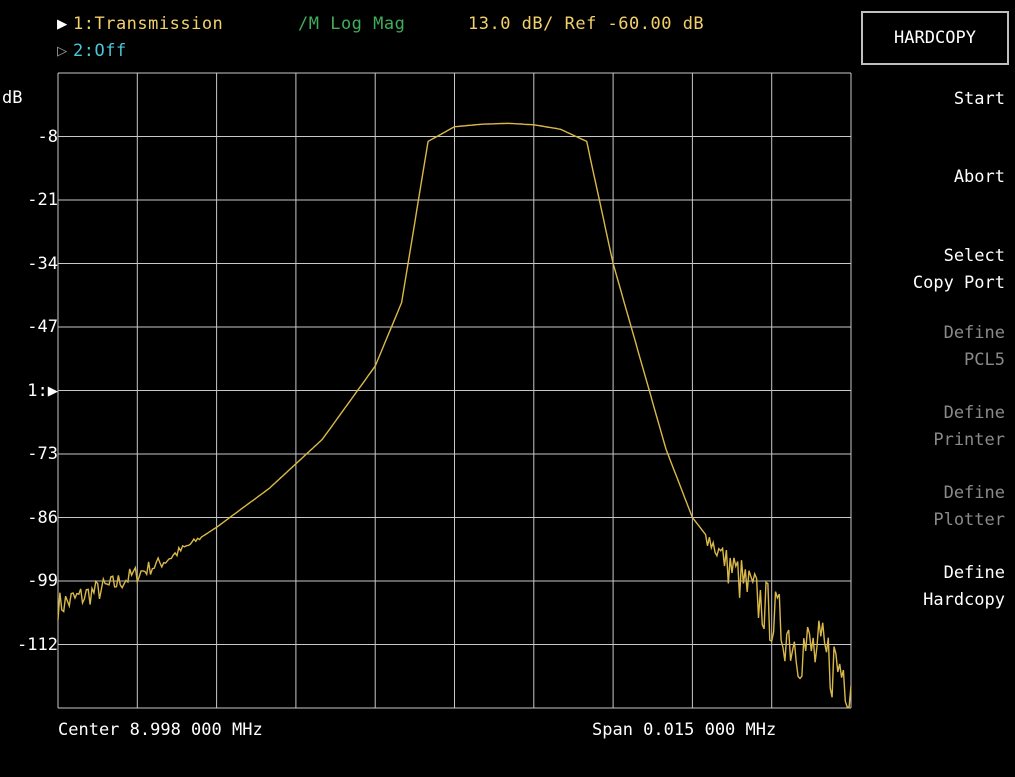 Image resolution: width=1015 pixels, height=777 pixels. What do you see at coordinates (964, 587) in the screenshot?
I see `define-hardcopy-softkey: Define Hardcopy` at bounding box center [964, 587].